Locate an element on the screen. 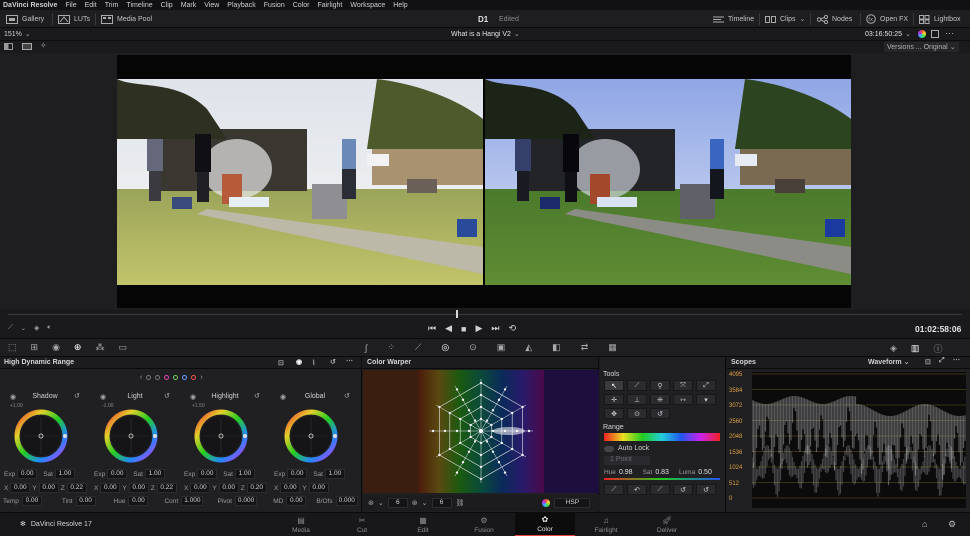  warper-mesh is located at coordinates (481, 431).